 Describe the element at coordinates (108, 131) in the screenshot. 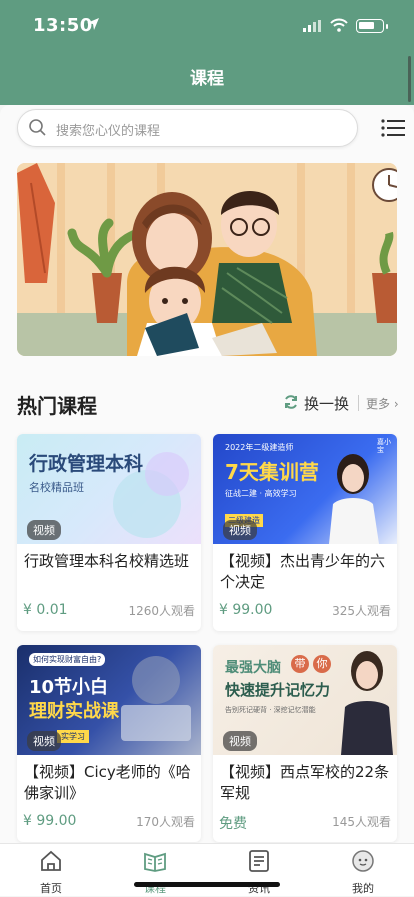

I see `search-placeholder: 搜索您心仪的课程` at that location.